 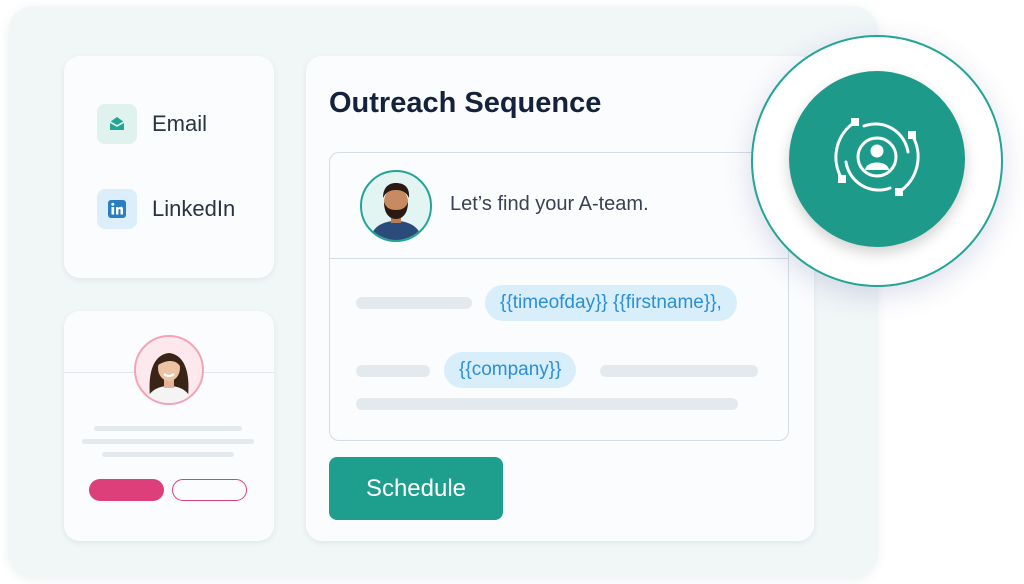 I want to click on channel-label-linkedin: LinkedIn, so click(x=194, y=208).